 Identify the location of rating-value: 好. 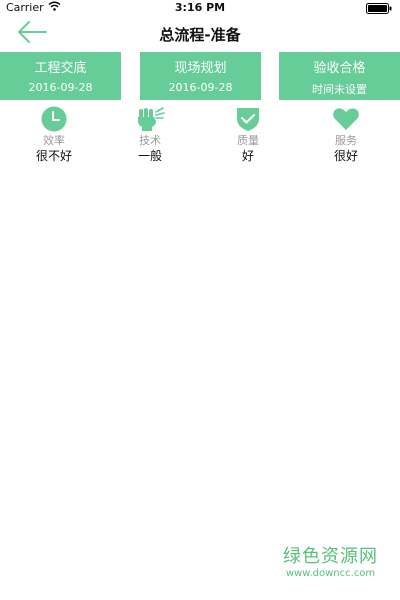
(247, 156).